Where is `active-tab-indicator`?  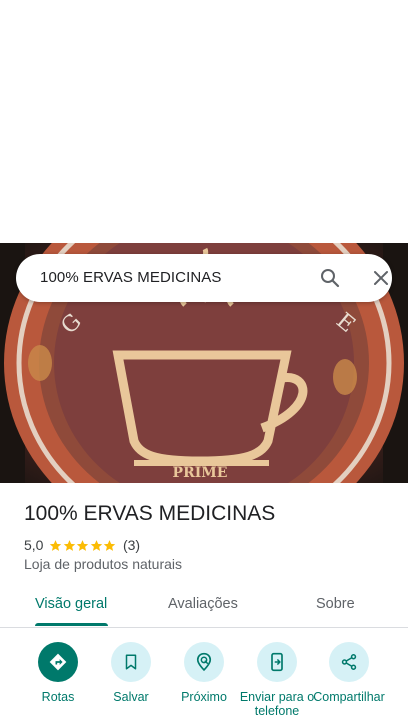 active-tab-indicator is located at coordinates (71, 624).